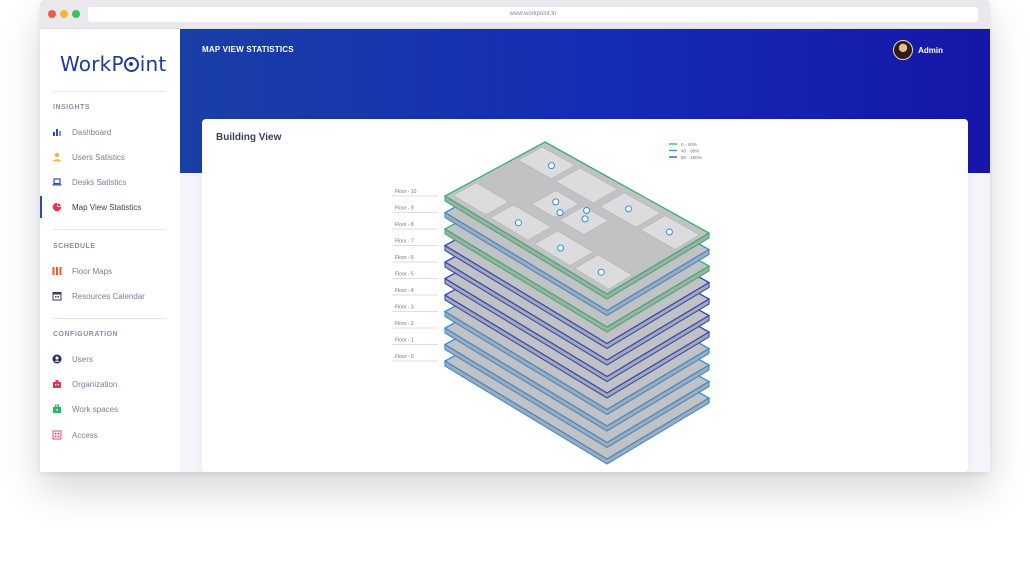 The width and height of the screenshot is (1030, 562). I want to click on sidebar-item-label: Resources Calendar, so click(108, 296).